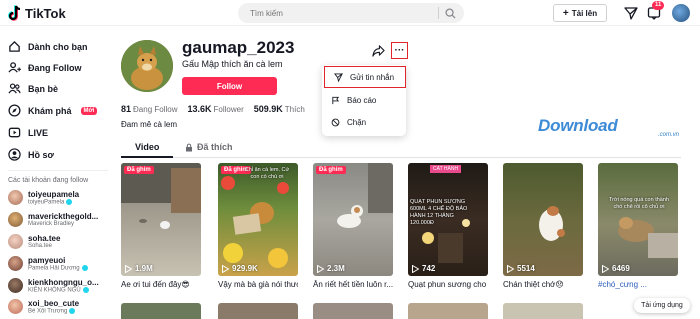 Image resolution: width=700 pixels, height=319 pixels. What do you see at coordinates (161, 196) in the screenshot?
I see `video-thumbnail` at bounding box center [161, 196].